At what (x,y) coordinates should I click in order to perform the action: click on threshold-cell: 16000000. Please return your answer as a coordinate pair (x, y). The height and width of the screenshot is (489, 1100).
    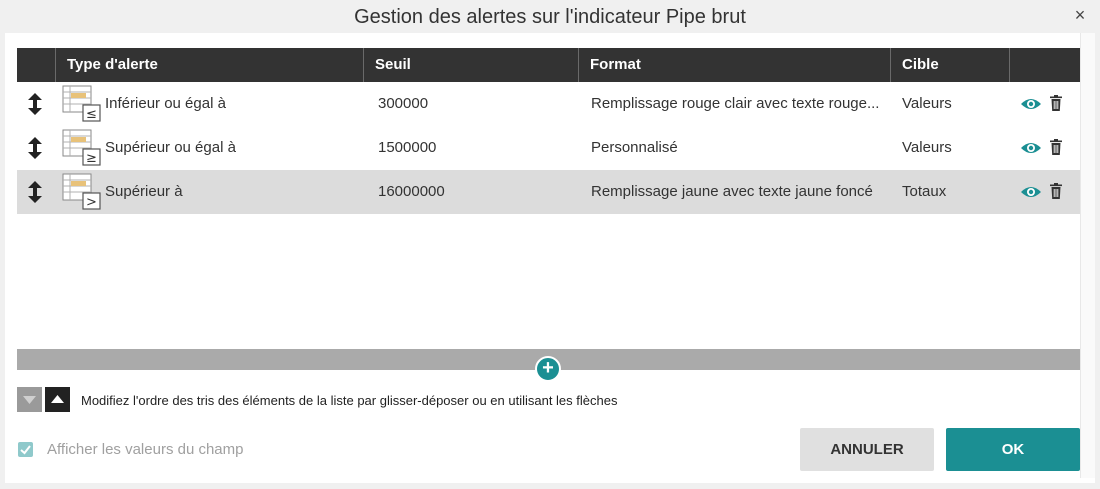
    Looking at the image, I should click on (411, 191).